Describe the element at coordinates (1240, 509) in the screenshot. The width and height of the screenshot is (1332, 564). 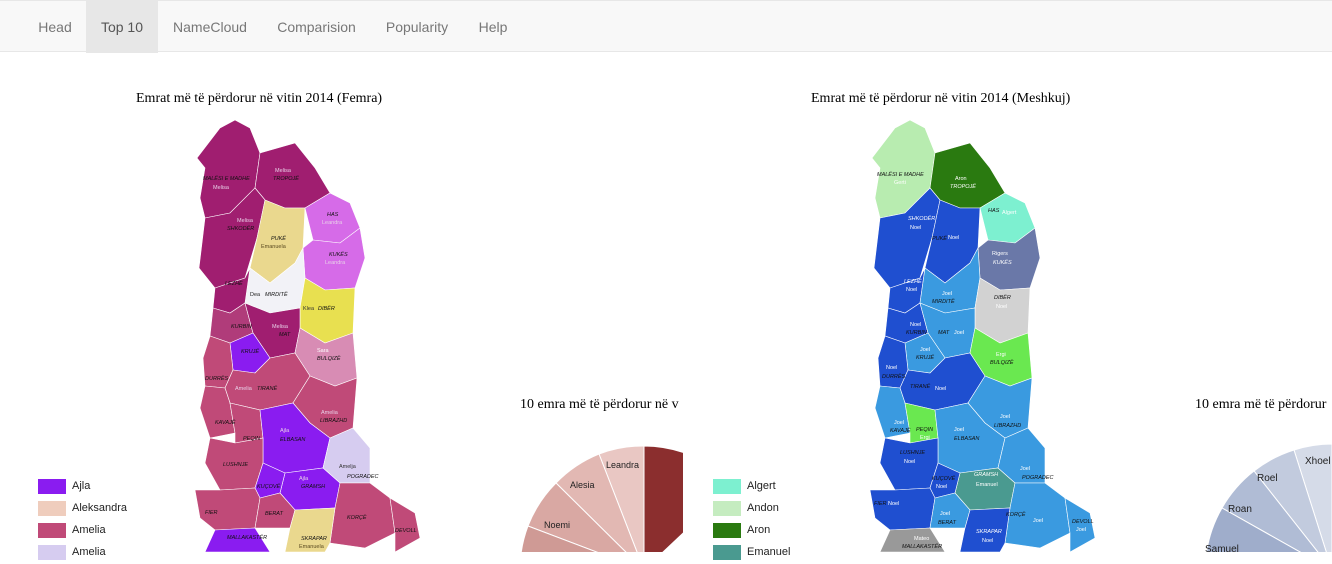
I see `pie-label: Roan` at that location.